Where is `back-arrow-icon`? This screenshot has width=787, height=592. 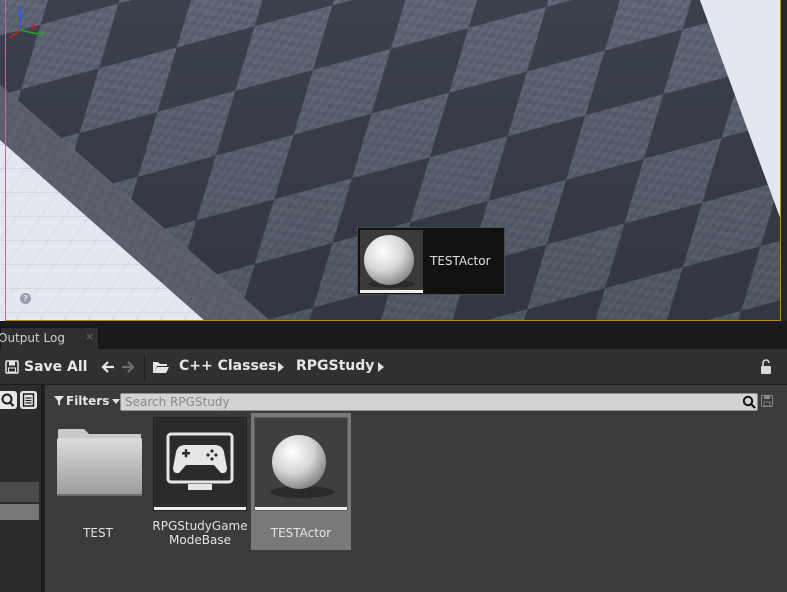
back-arrow-icon is located at coordinates (108, 367).